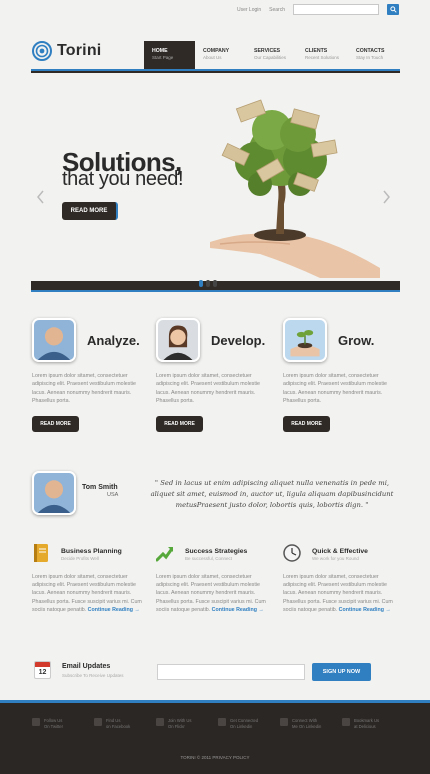  I want to click on header-divider, so click(215, 71).